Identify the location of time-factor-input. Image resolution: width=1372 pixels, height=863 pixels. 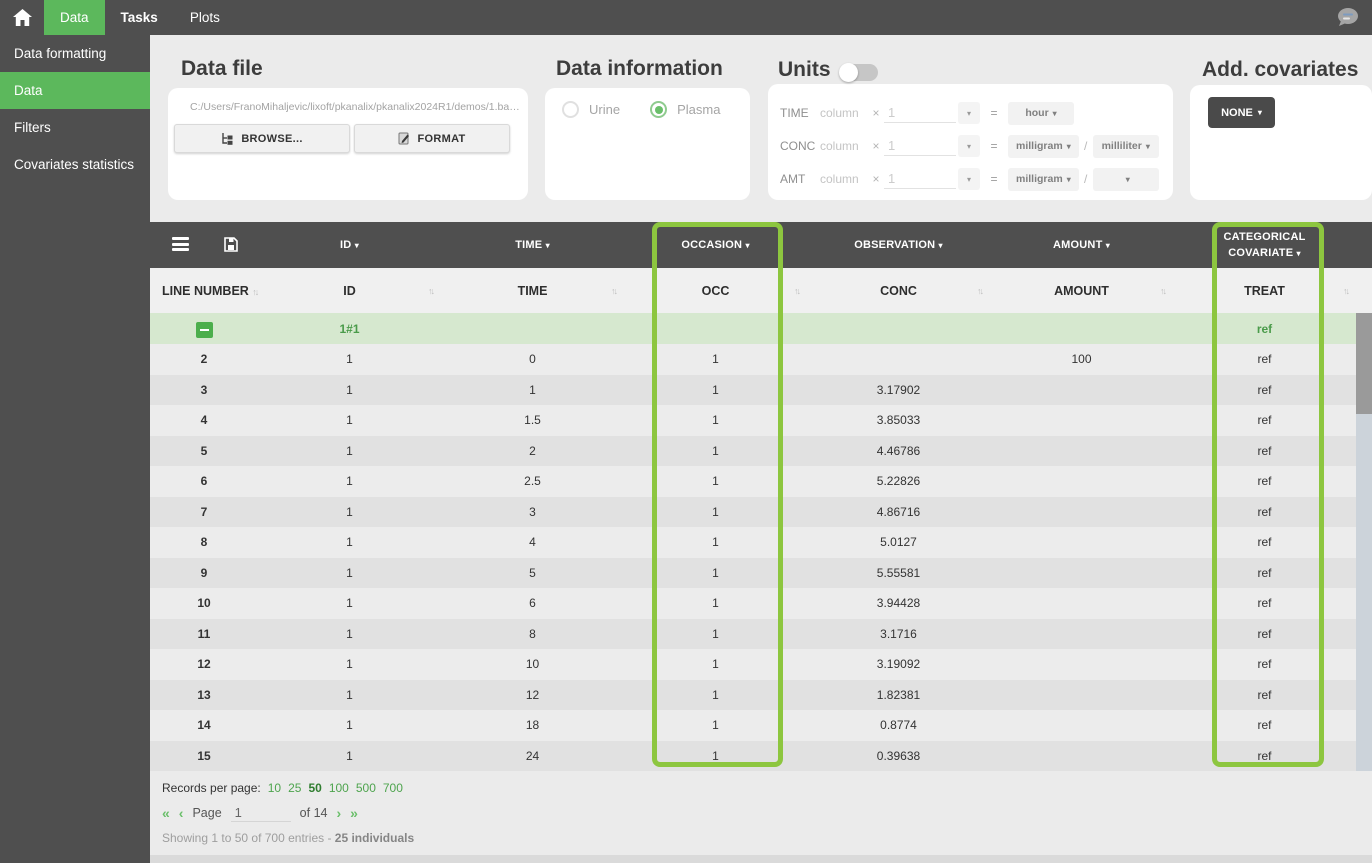
(920, 113).